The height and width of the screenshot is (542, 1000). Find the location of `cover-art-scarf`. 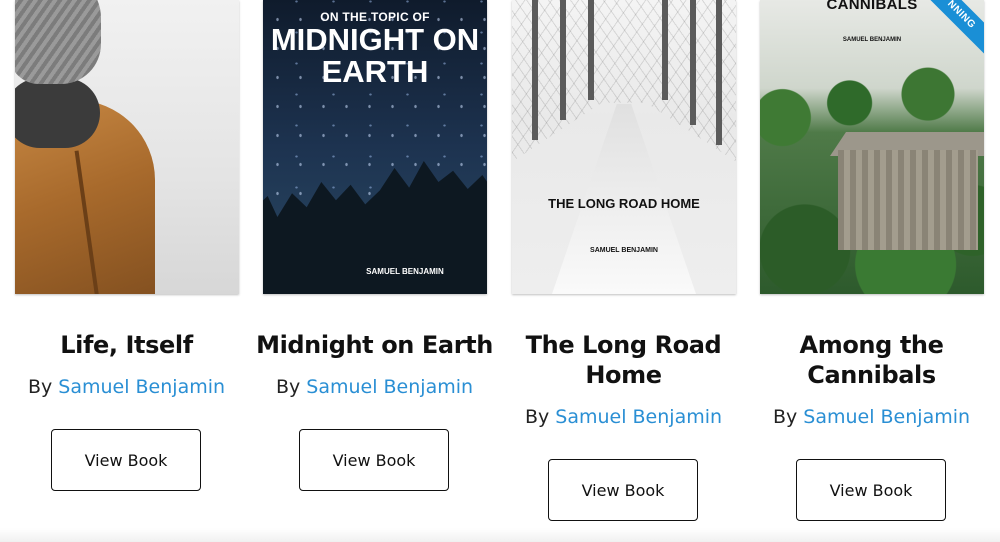

cover-art-scarf is located at coordinates (57, 113).